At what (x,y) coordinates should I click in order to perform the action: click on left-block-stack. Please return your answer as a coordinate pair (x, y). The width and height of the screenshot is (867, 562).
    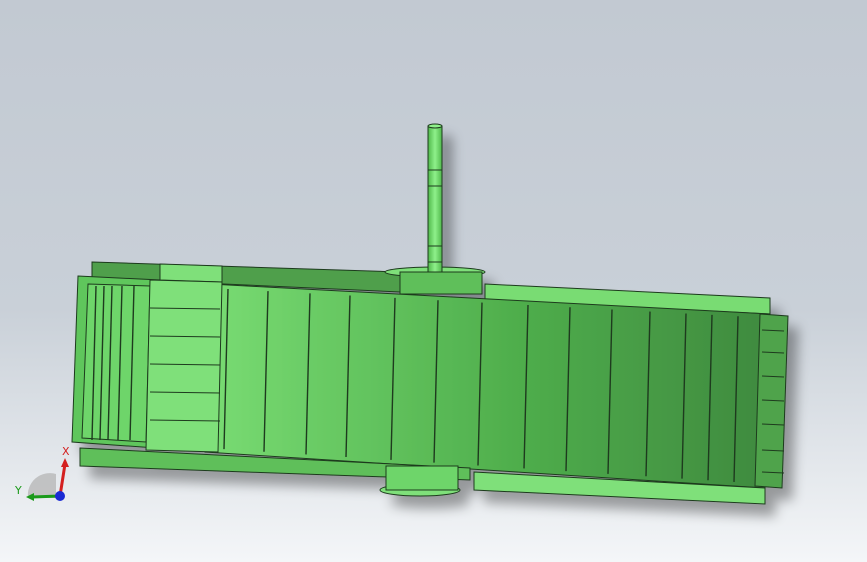
    Looking at the image, I should click on (184, 366).